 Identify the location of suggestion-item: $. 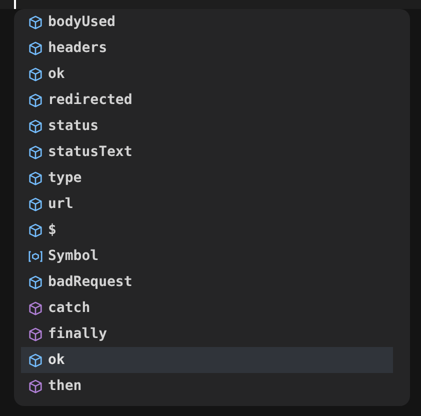
(207, 230).